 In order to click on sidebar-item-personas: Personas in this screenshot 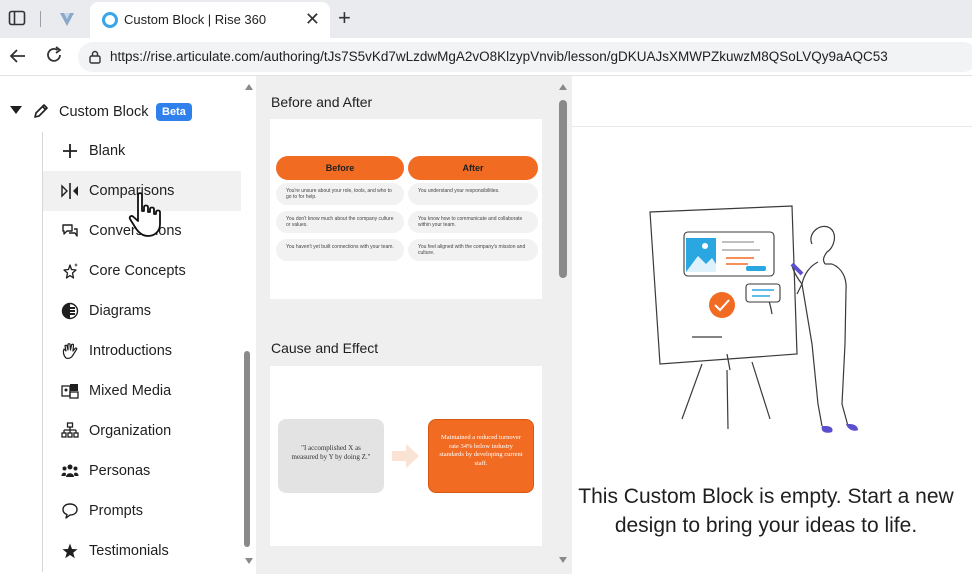, I will do `click(142, 471)`.